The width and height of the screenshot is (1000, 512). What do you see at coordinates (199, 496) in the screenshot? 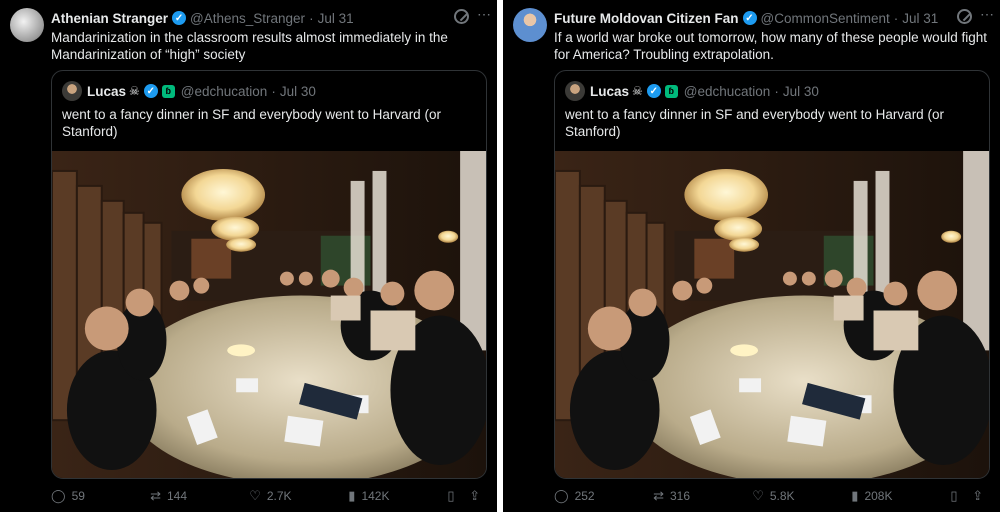
I see `repost-button: ⇄ 144` at bounding box center [199, 496].